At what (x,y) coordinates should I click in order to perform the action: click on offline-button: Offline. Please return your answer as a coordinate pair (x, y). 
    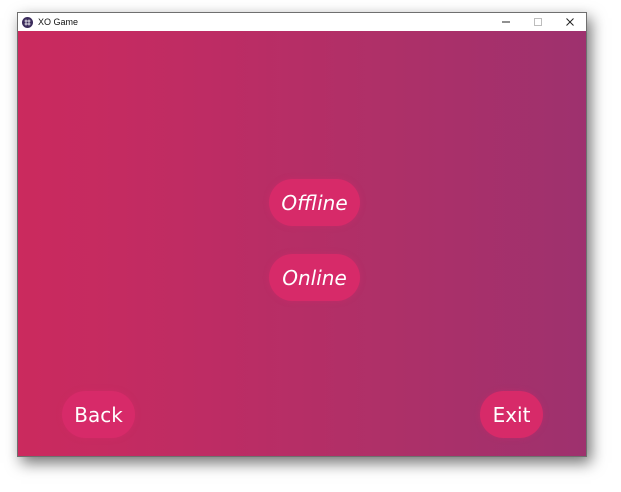
    Looking at the image, I should click on (314, 202).